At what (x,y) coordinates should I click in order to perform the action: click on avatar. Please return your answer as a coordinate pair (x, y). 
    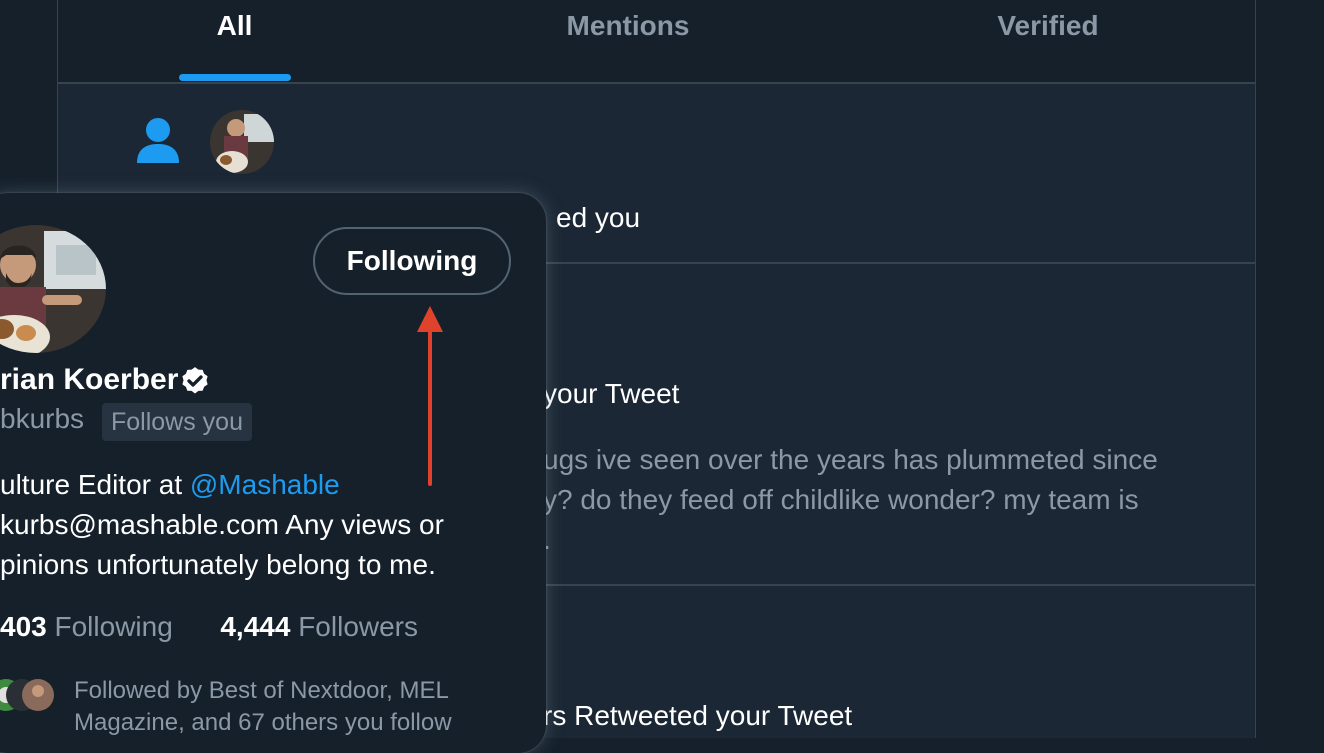
    Looking at the image, I should click on (242, 142).